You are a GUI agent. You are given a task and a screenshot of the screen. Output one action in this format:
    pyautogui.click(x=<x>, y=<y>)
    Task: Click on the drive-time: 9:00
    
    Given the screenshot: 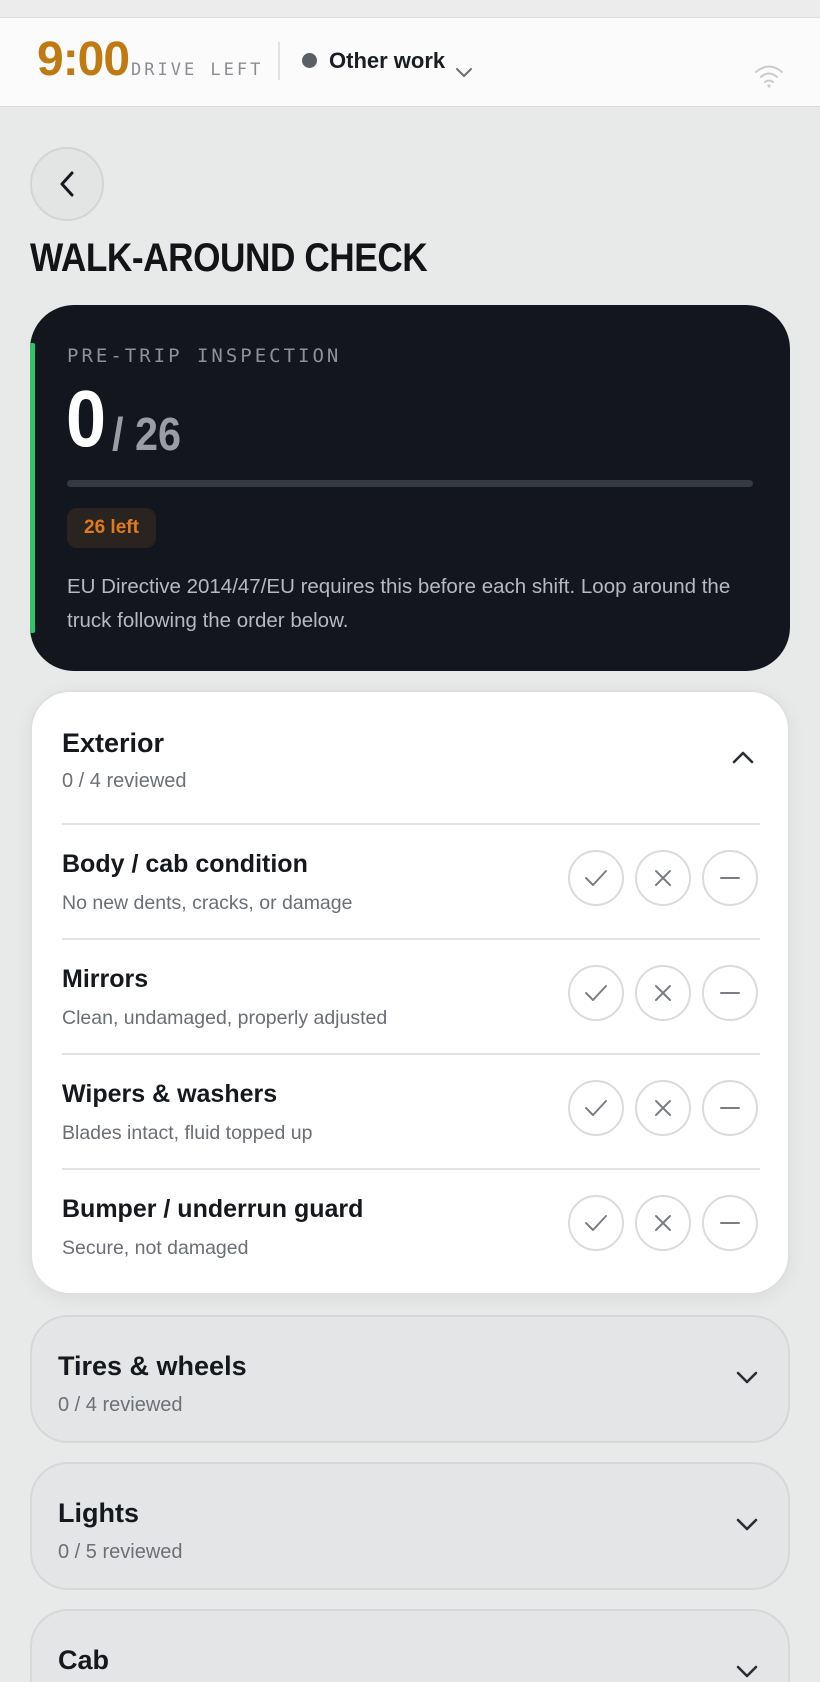 What is the action you would take?
    pyautogui.click(x=83, y=59)
    